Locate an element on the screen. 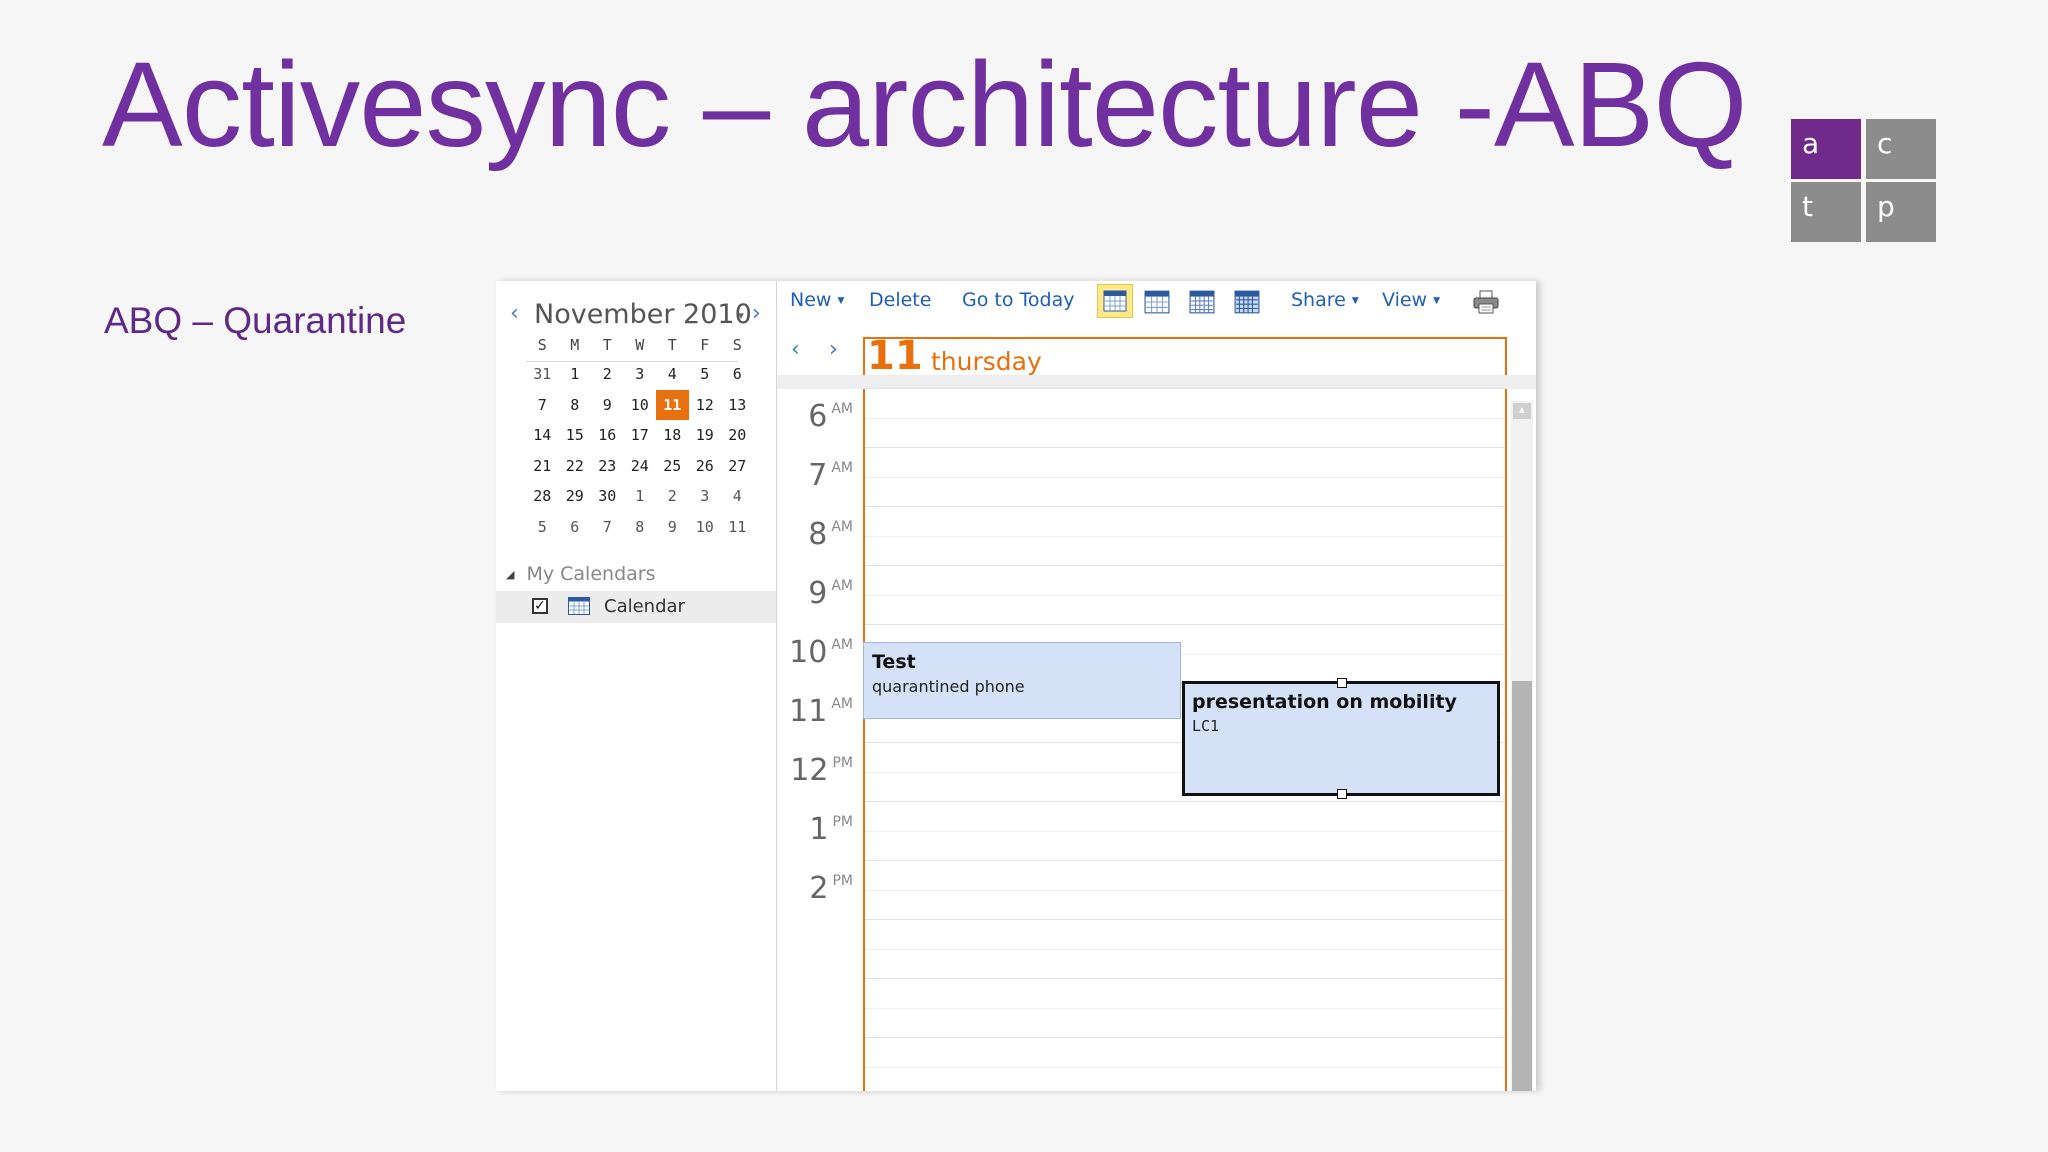 The image size is (2048, 1152). go-to-today-button: Go to Today is located at coordinates (1018, 300).